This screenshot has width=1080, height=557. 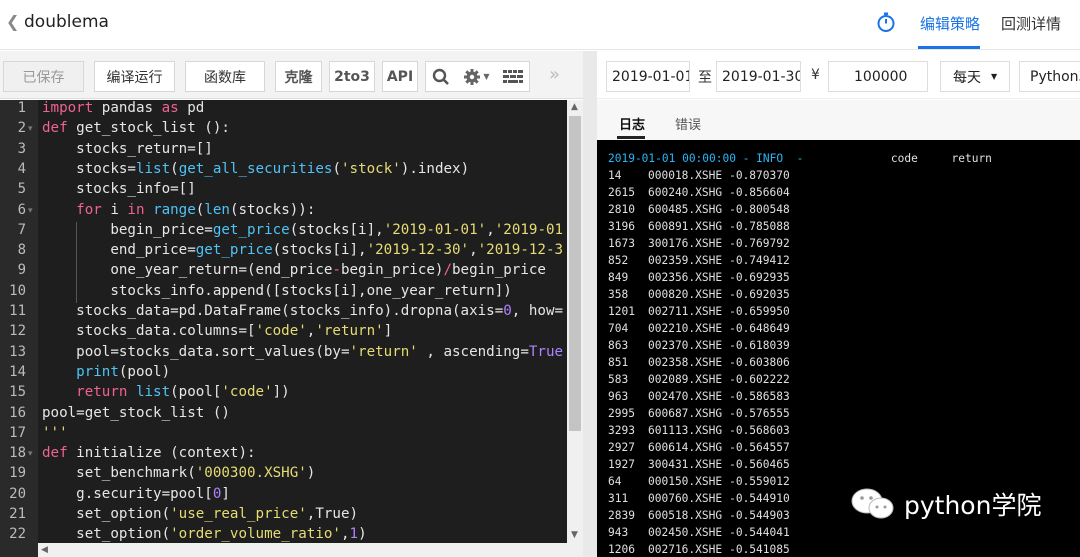 I want to click on saved-button: 已保存, so click(x=43, y=76).